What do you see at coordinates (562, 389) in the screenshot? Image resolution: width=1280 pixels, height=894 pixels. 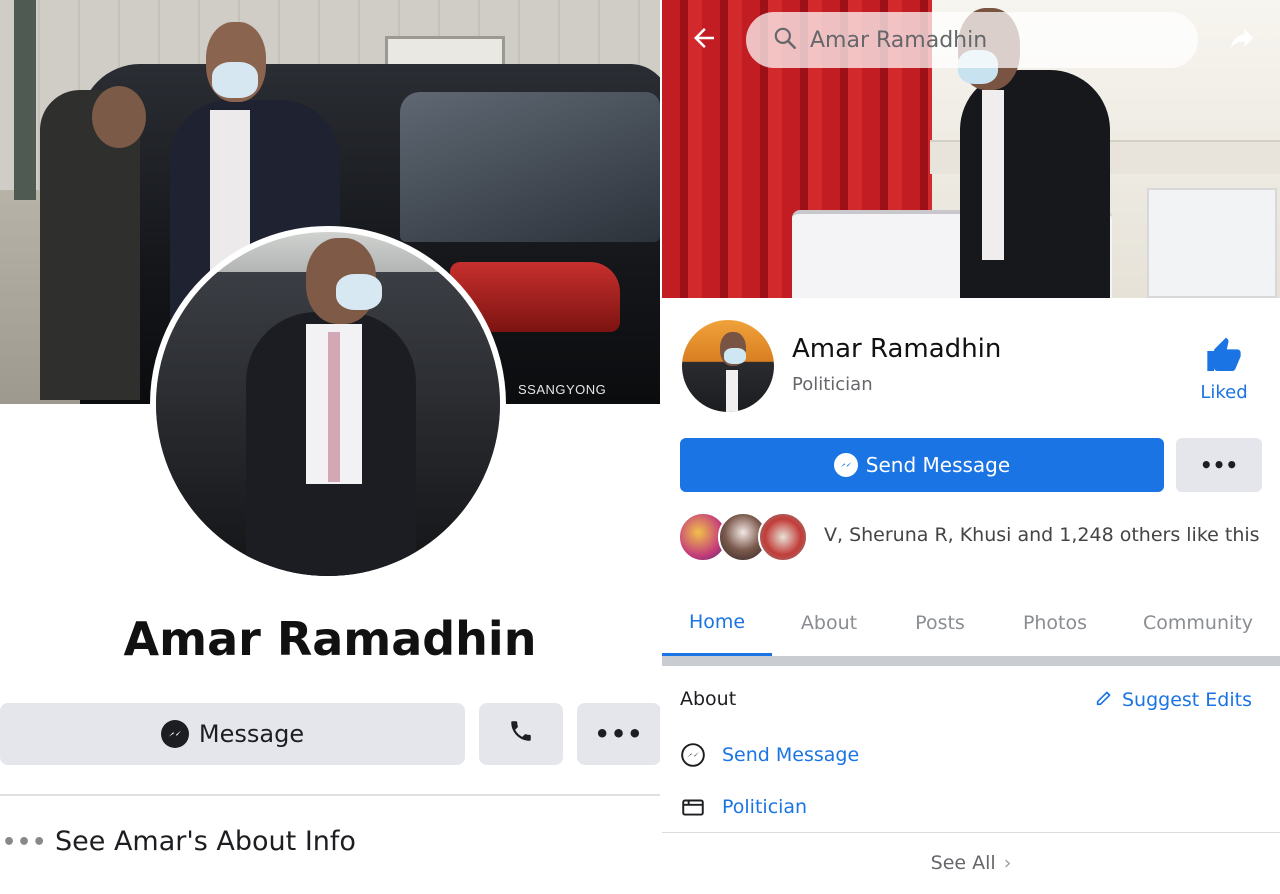 I see `car-brand-badge: SSANGYONG` at bounding box center [562, 389].